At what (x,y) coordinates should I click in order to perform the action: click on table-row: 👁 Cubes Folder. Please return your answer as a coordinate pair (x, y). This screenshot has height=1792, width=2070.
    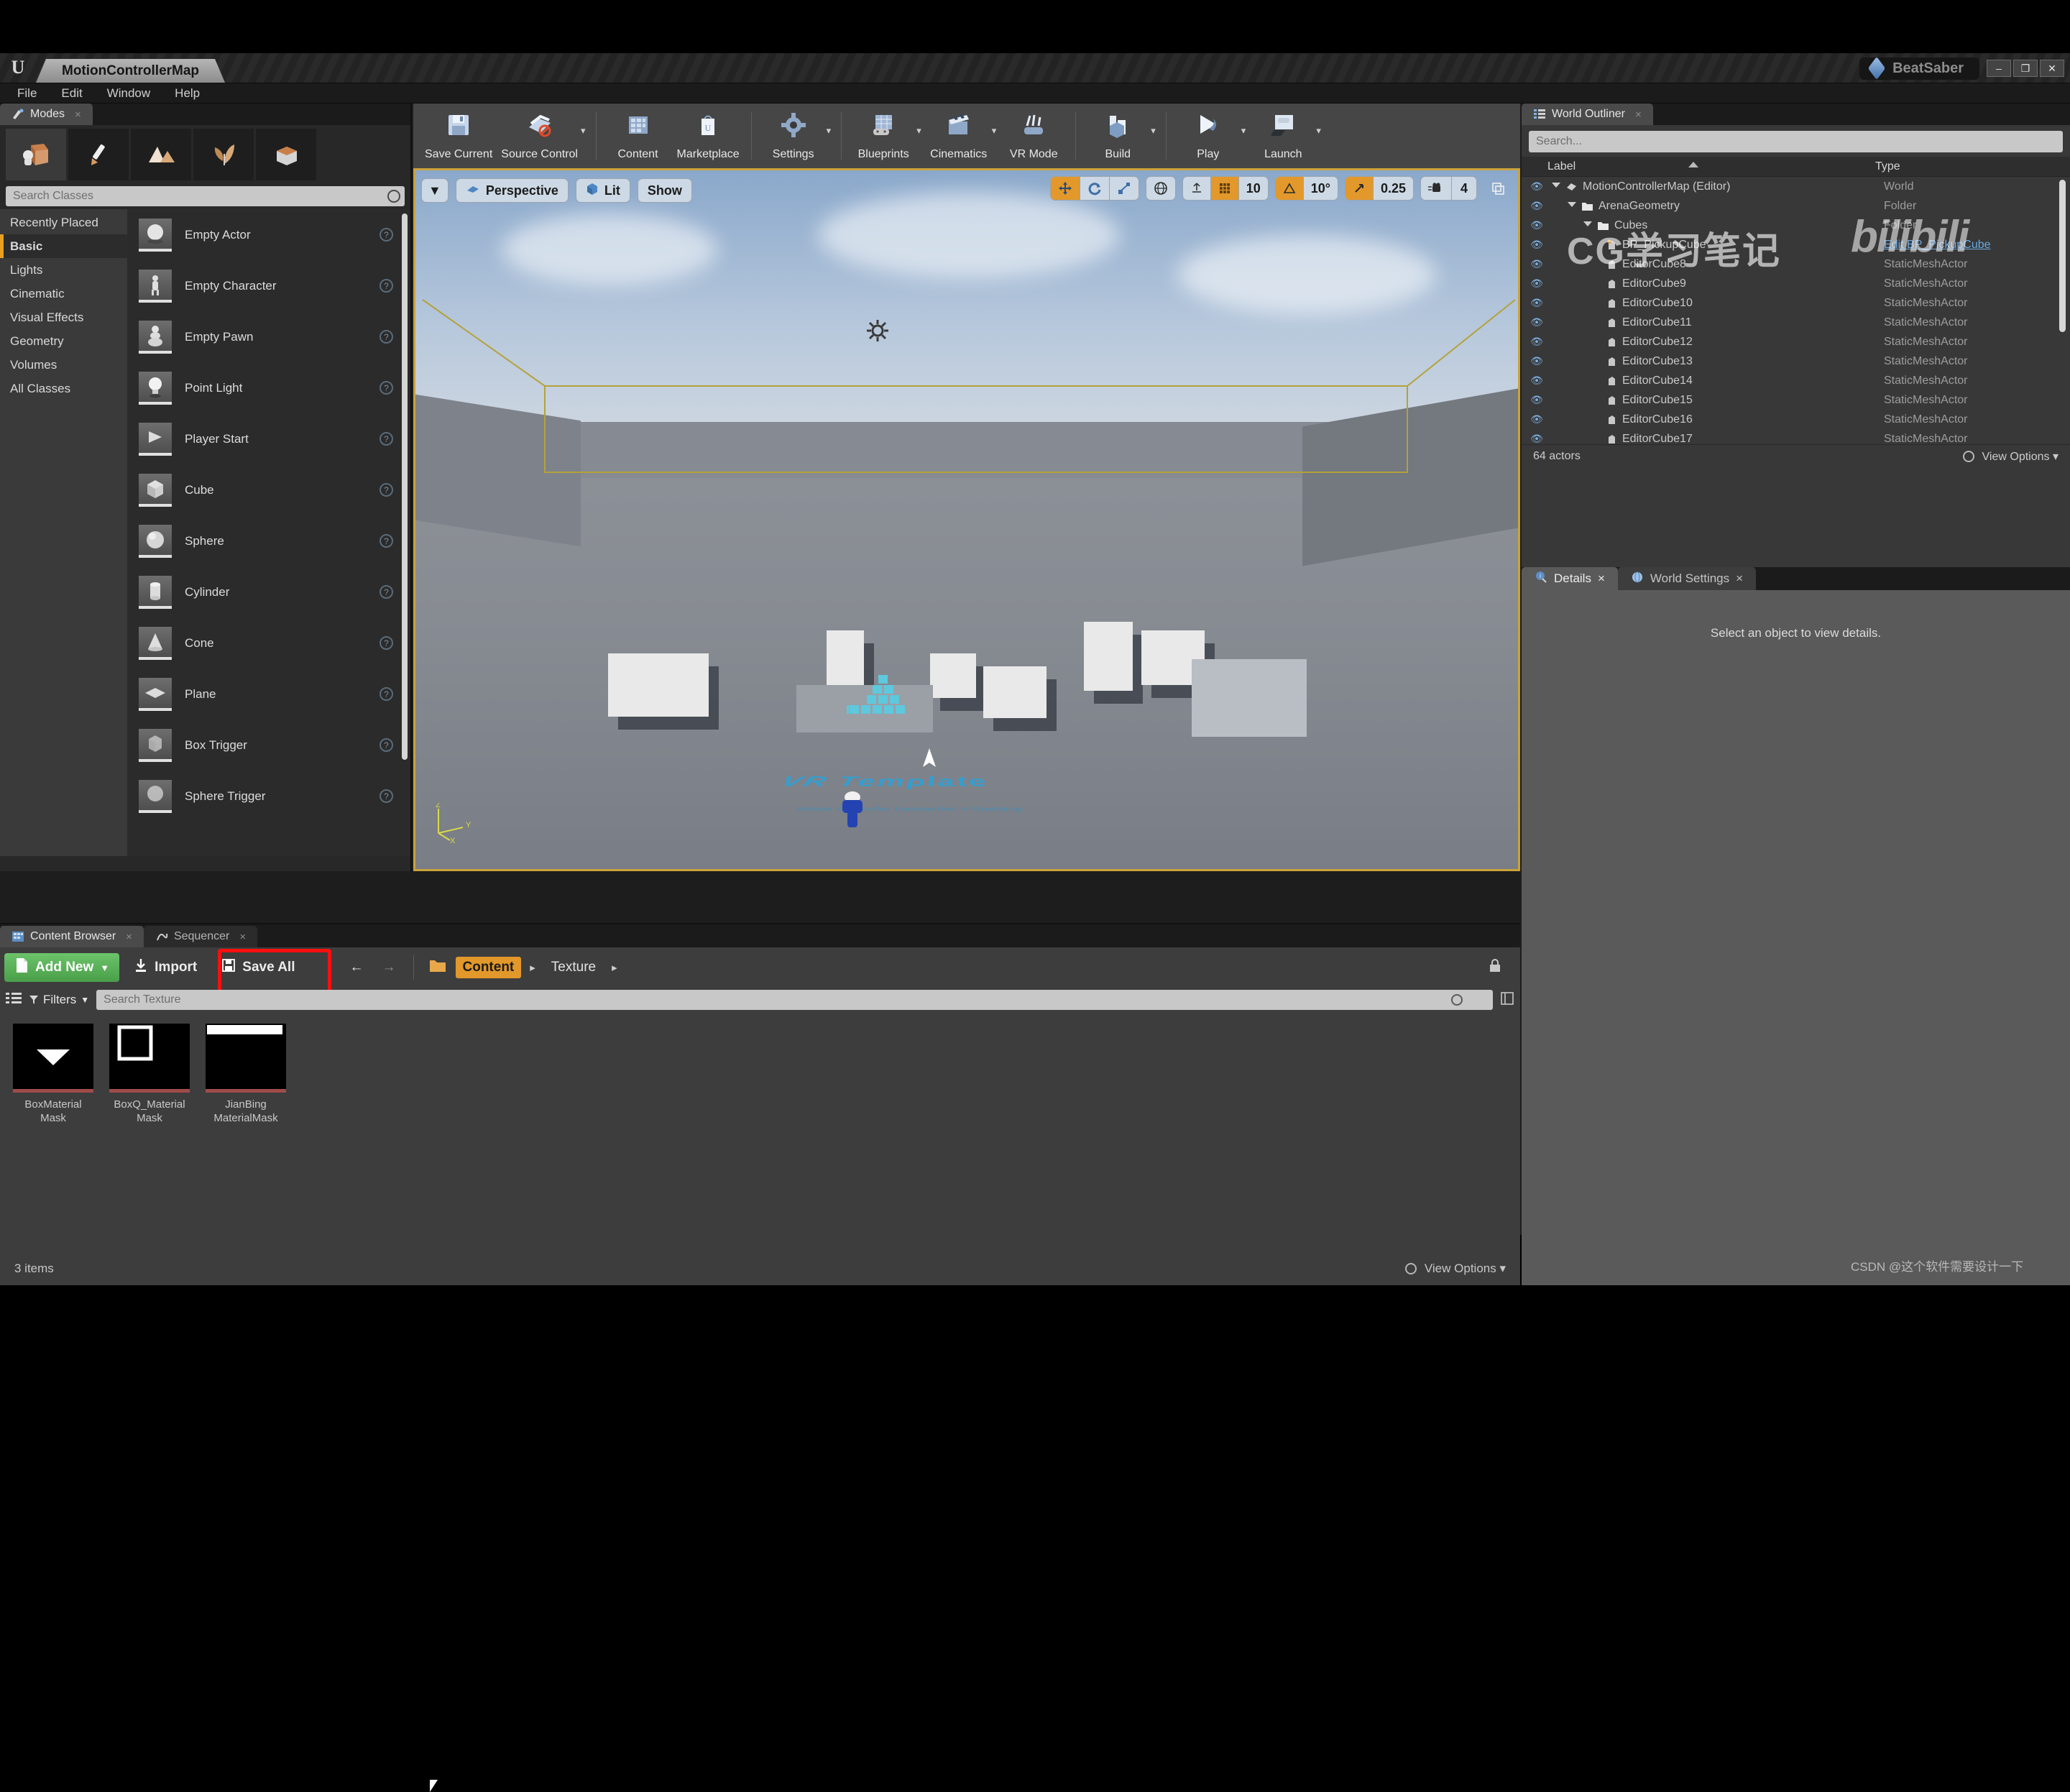
    Looking at the image, I should click on (1796, 225).